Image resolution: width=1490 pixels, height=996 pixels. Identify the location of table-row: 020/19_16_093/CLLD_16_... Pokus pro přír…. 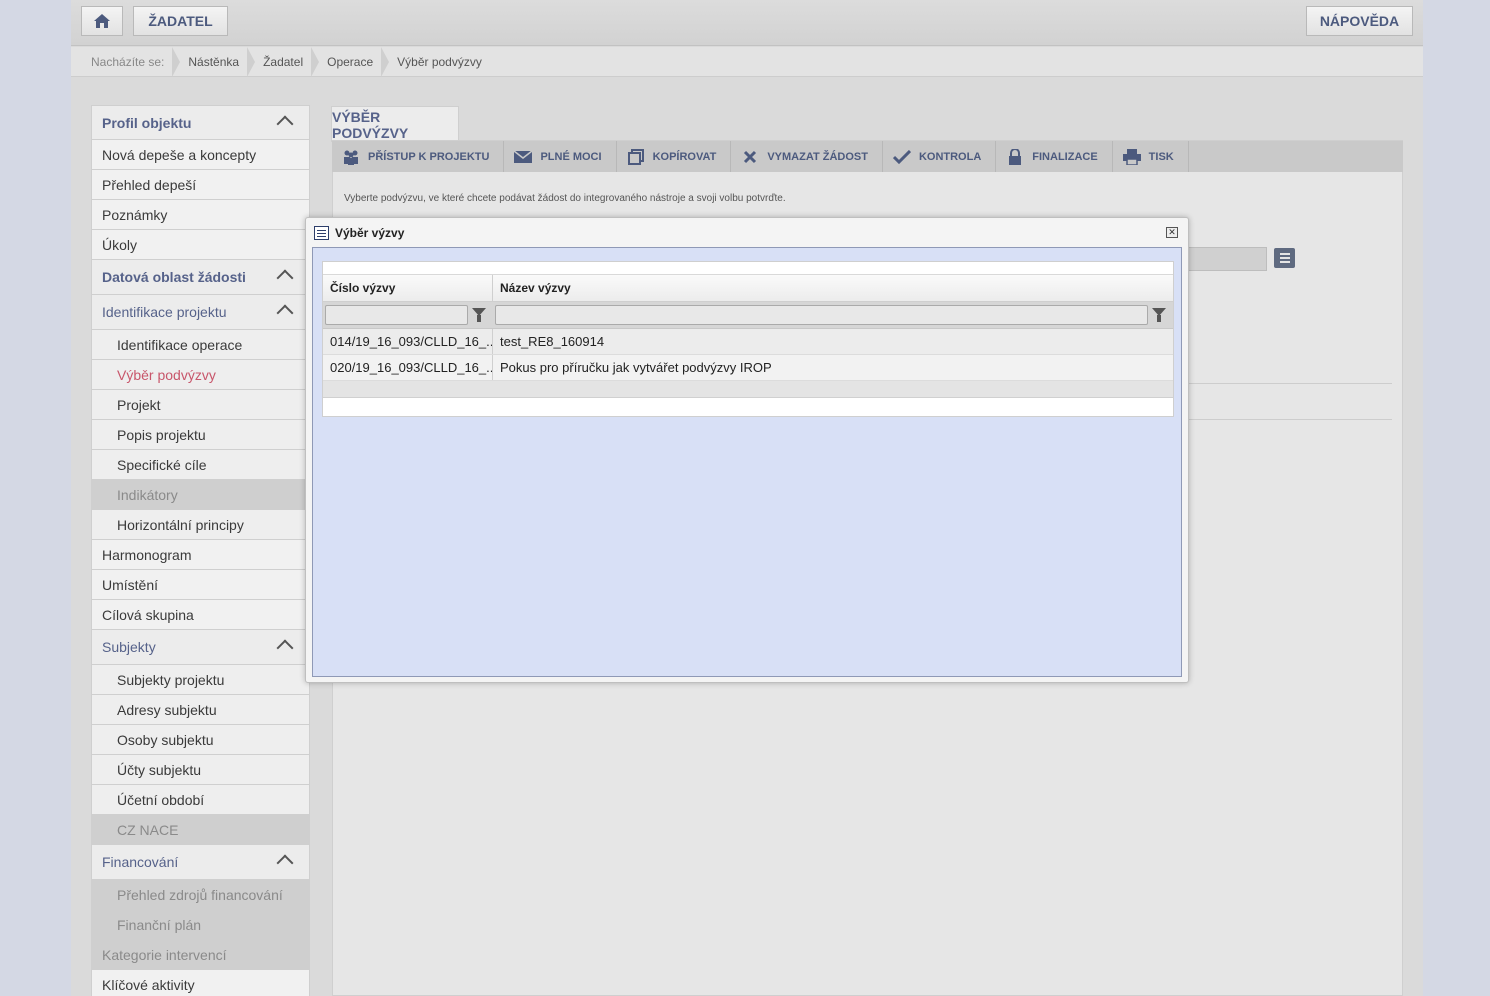
(748, 368).